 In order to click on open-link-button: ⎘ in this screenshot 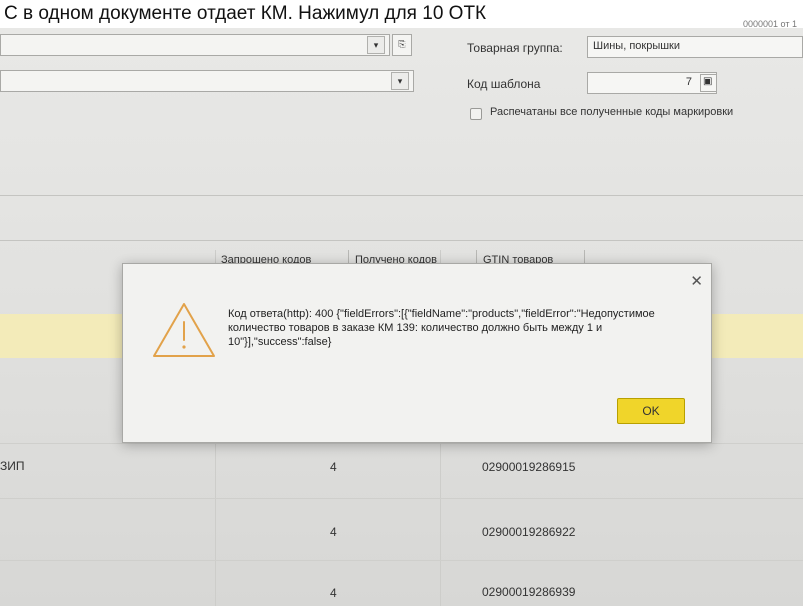, I will do `click(402, 45)`.